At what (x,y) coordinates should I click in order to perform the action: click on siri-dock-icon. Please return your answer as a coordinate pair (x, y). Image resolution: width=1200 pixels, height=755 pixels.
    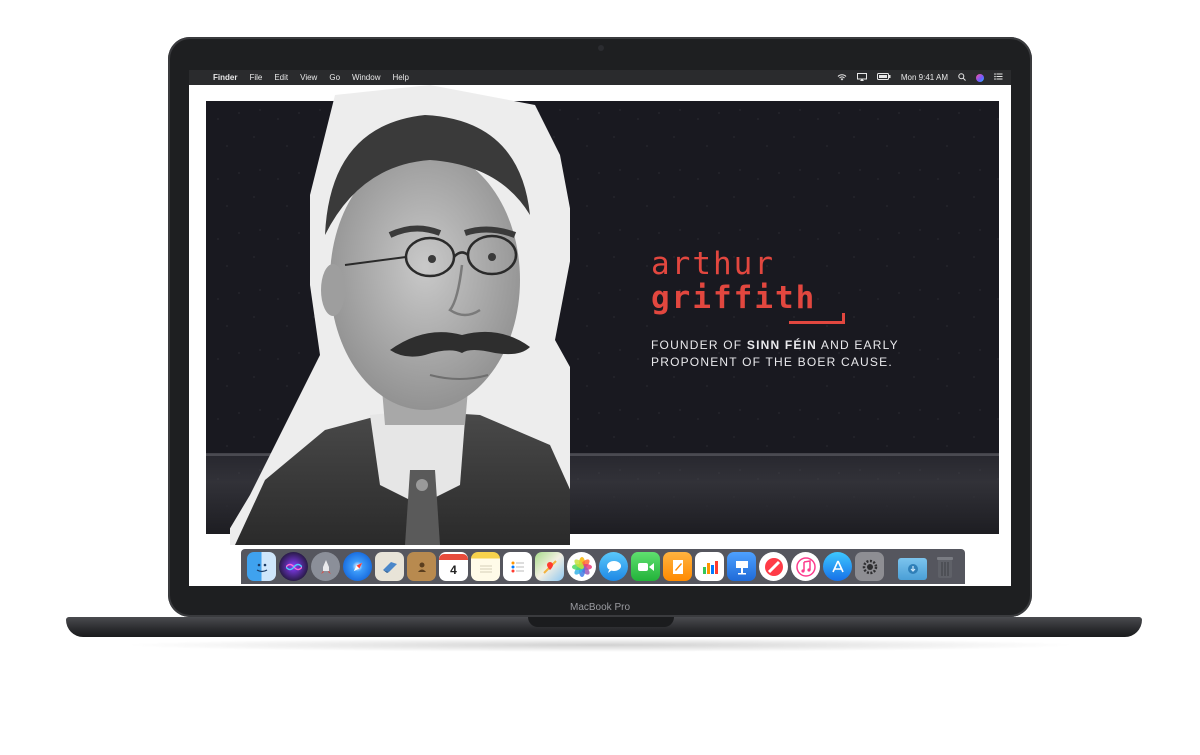
    Looking at the image, I should click on (293, 566).